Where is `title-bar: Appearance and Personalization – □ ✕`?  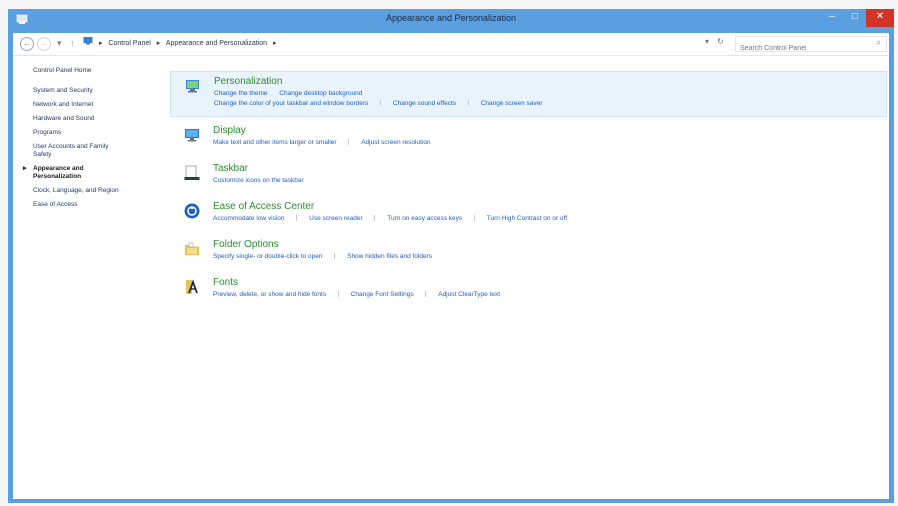 title-bar: Appearance and Personalization – □ ✕ is located at coordinates (451, 20).